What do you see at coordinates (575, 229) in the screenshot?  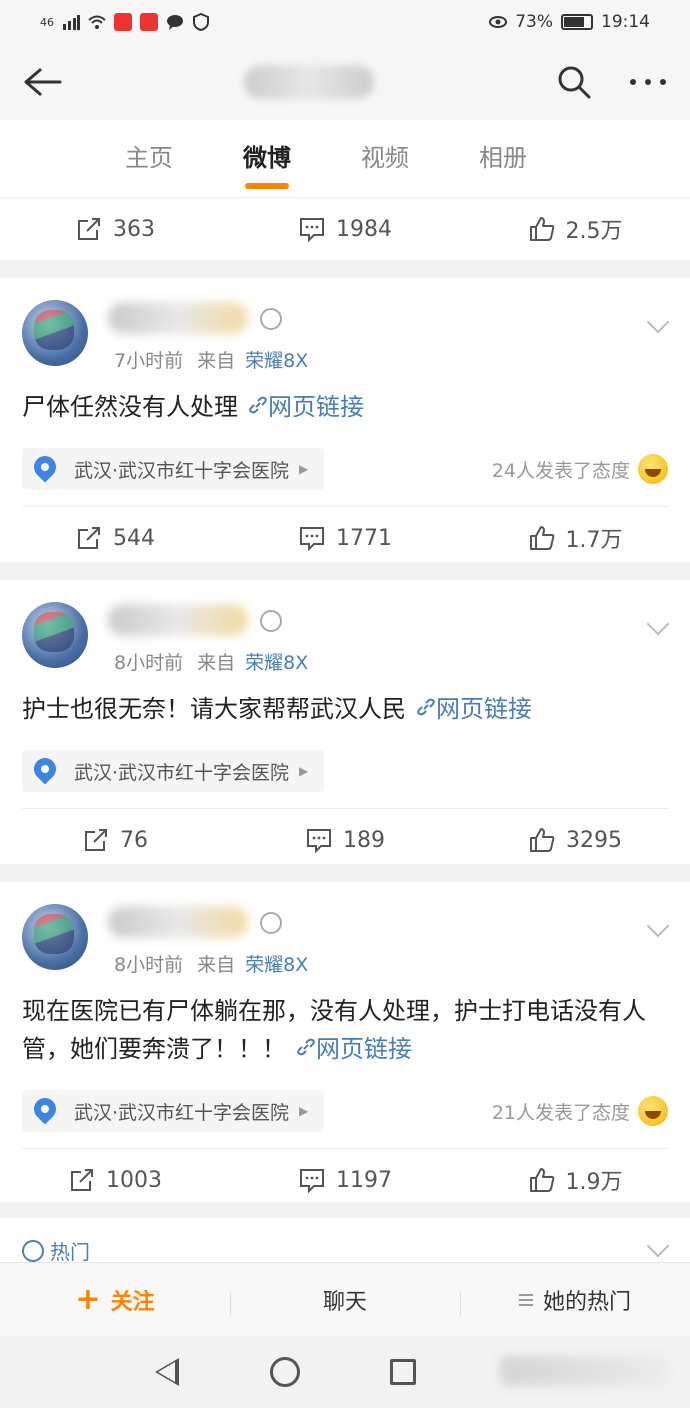 I see `like-button: 2.5万` at bounding box center [575, 229].